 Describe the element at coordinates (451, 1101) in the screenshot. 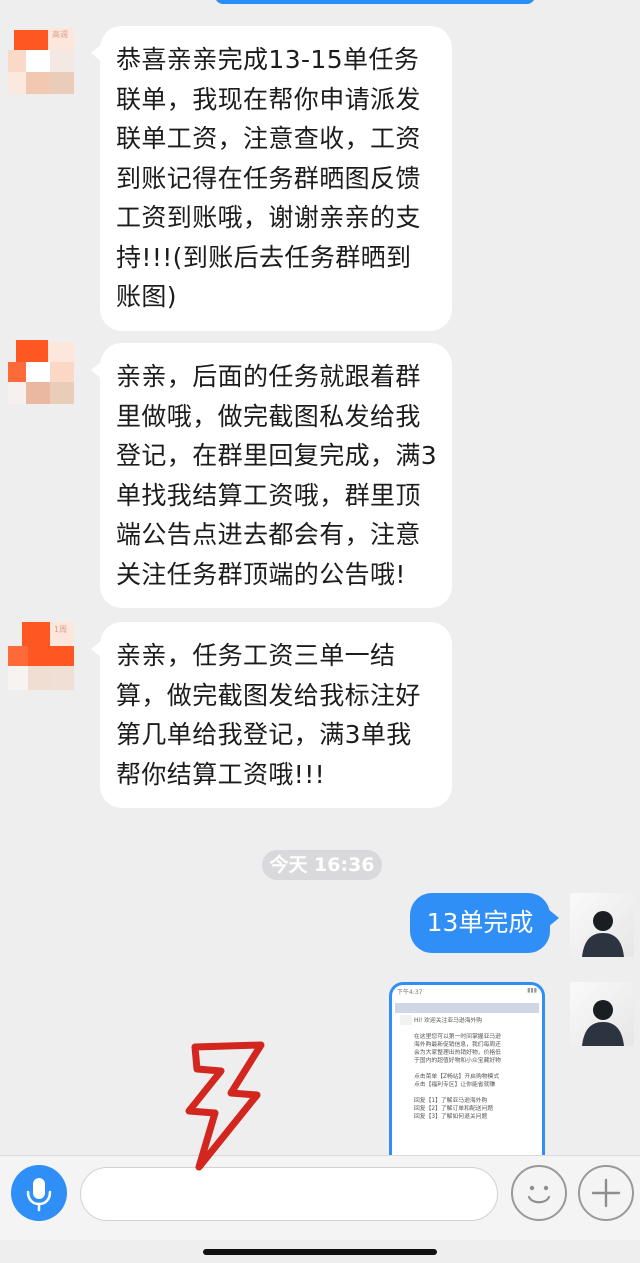

I see `preview-line: 回复【1】了解亚马逊海外购` at that location.